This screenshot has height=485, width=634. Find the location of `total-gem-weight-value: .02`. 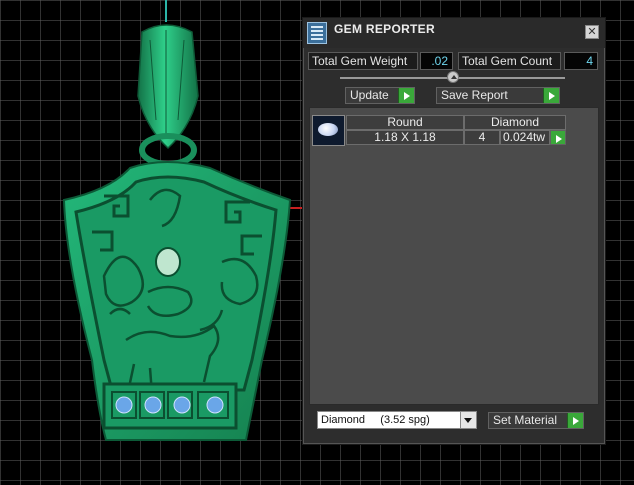

total-gem-weight-value: .02 is located at coordinates (436, 61).